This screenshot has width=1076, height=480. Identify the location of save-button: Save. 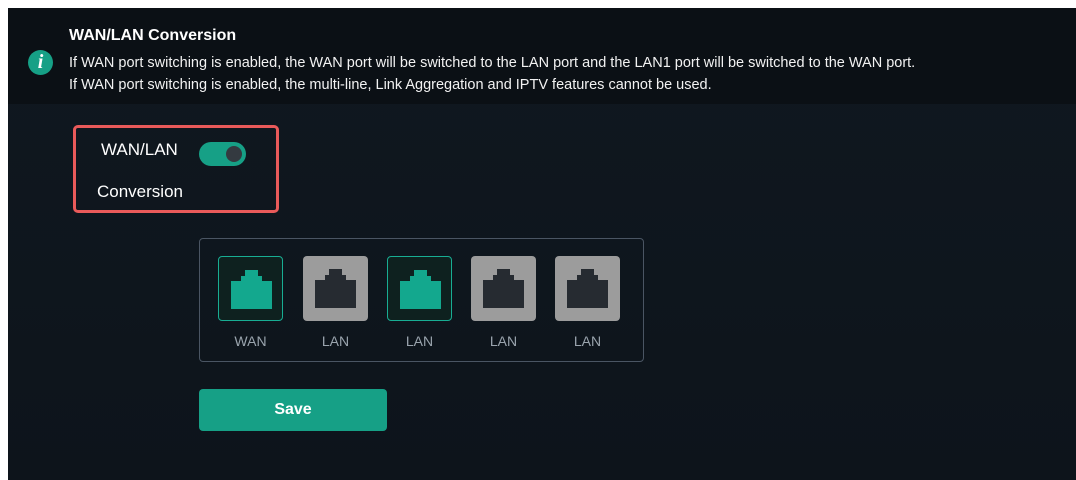
(293, 410).